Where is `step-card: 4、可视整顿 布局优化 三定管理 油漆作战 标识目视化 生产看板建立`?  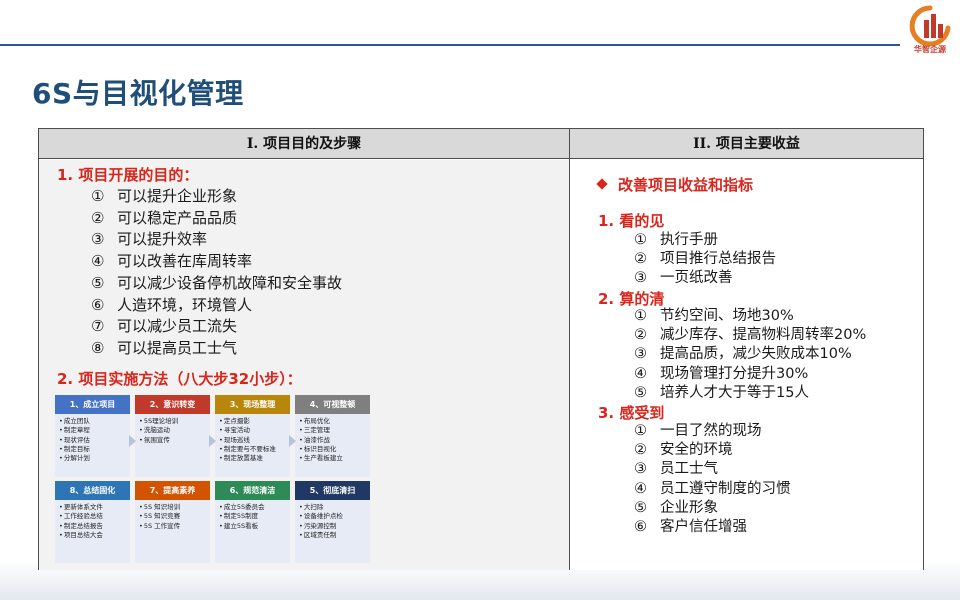
step-card: 4、可视整顿 布局优化 三定管理 油漆作战 标识目视化 生产看板建立 is located at coordinates (332, 436).